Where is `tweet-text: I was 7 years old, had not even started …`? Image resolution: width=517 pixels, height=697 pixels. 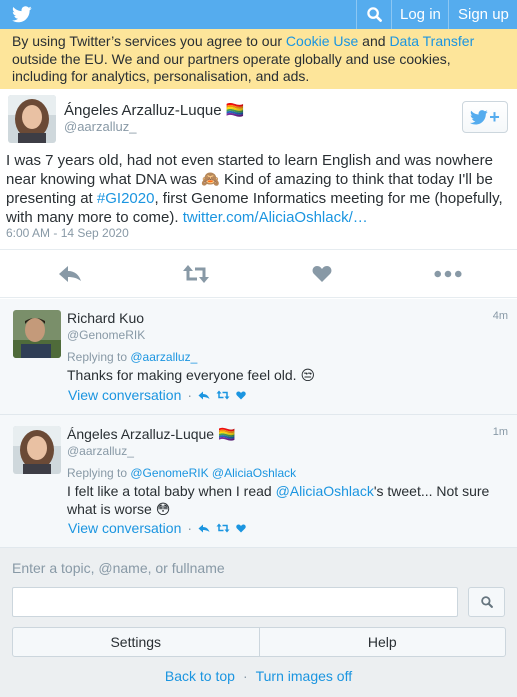
tweet-text: I was 7 years old, had not even started … is located at coordinates (258, 189).